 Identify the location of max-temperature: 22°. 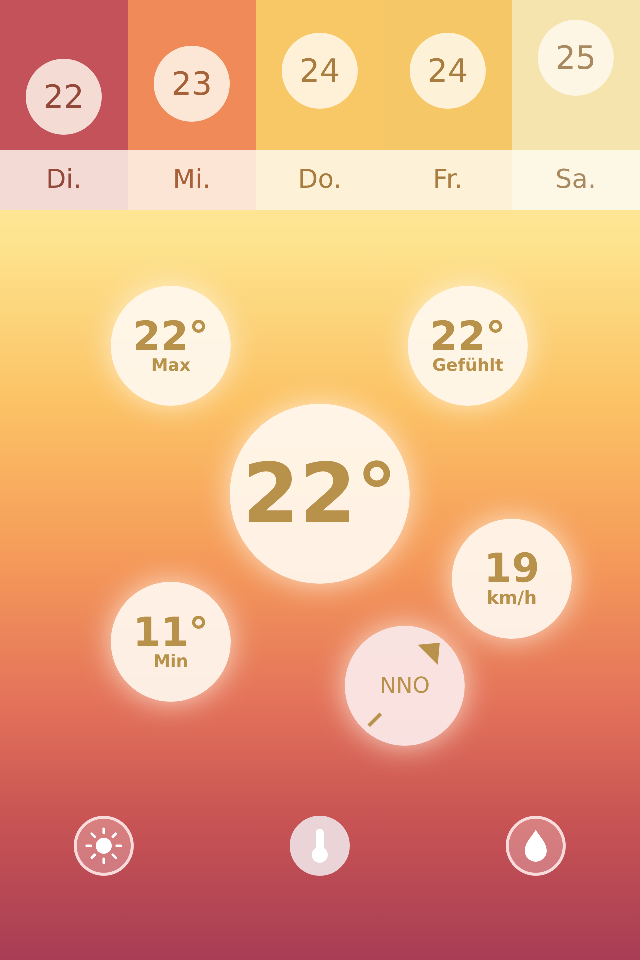
(171, 336).